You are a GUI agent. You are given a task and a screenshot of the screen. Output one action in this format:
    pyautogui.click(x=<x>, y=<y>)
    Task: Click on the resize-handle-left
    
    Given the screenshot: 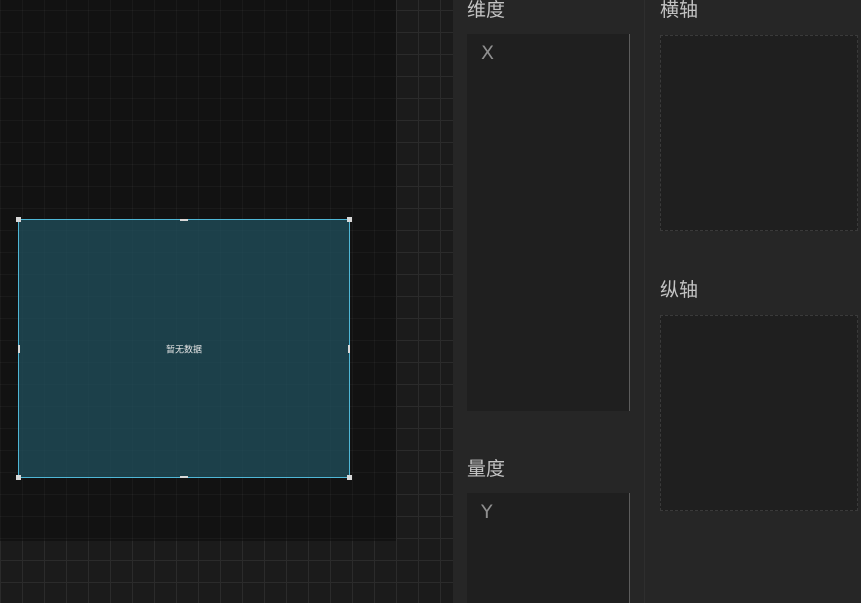 What is the action you would take?
    pyautogui.click(x=19, y=349)
    